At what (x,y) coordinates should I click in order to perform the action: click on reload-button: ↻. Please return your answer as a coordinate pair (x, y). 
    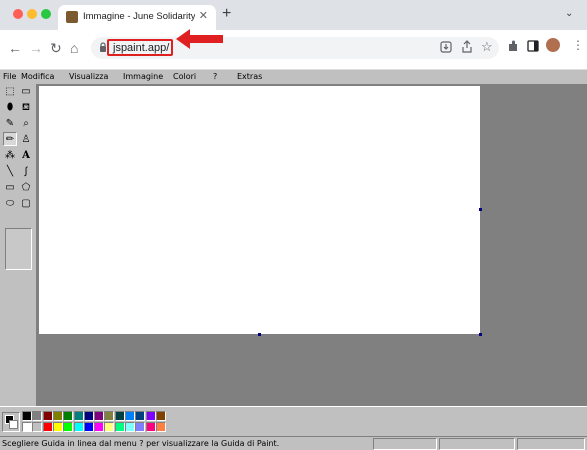
    Looking at the image, I should click on (56, 48).